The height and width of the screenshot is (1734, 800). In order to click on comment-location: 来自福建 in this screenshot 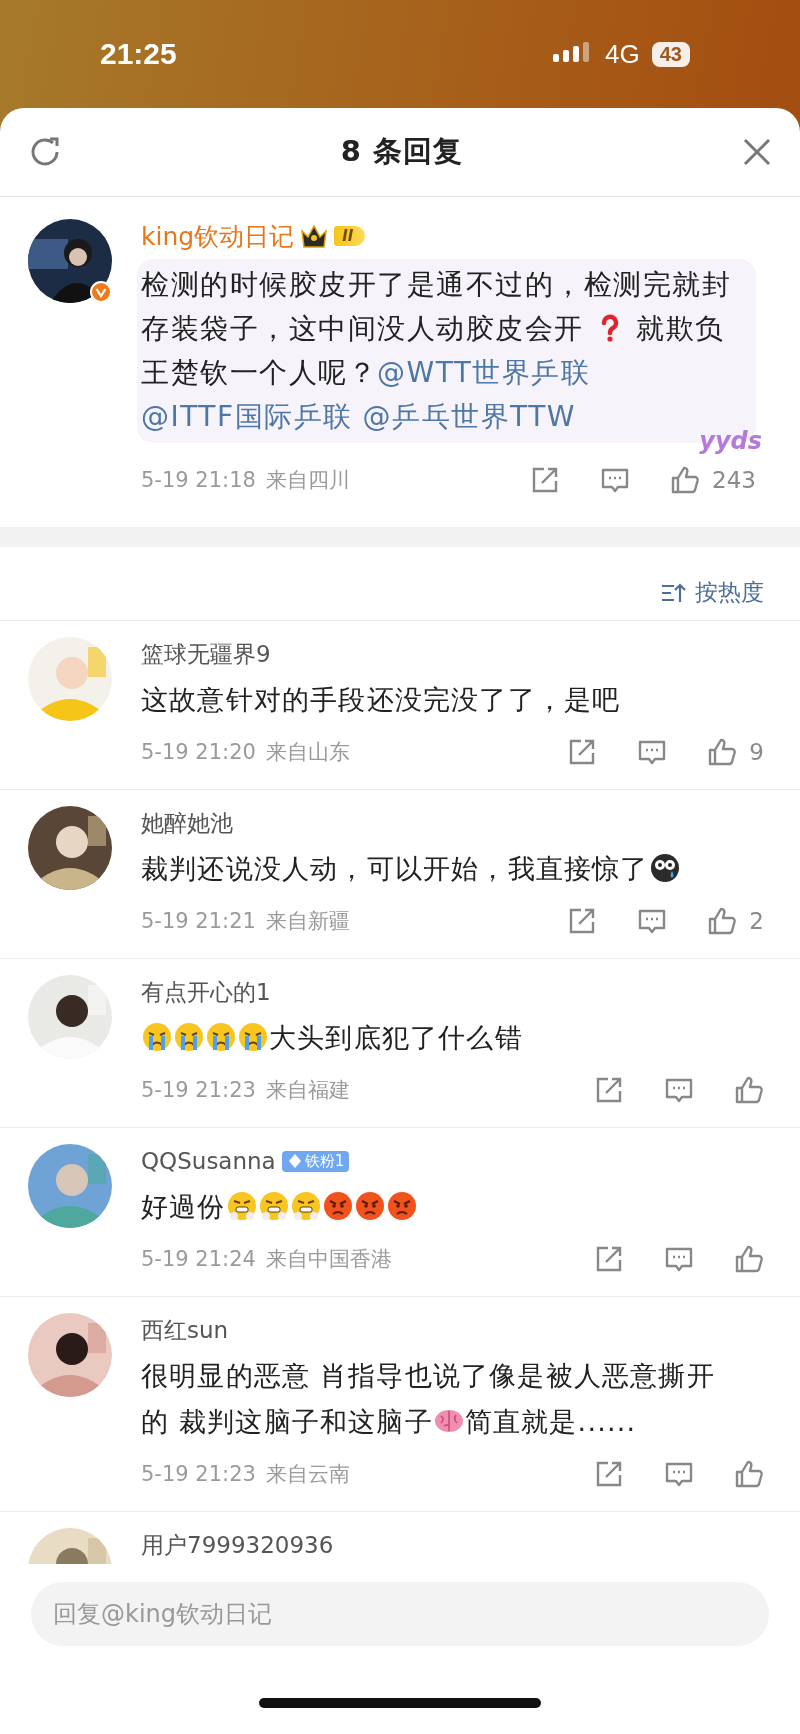, I will do `click(307, 1090)`.